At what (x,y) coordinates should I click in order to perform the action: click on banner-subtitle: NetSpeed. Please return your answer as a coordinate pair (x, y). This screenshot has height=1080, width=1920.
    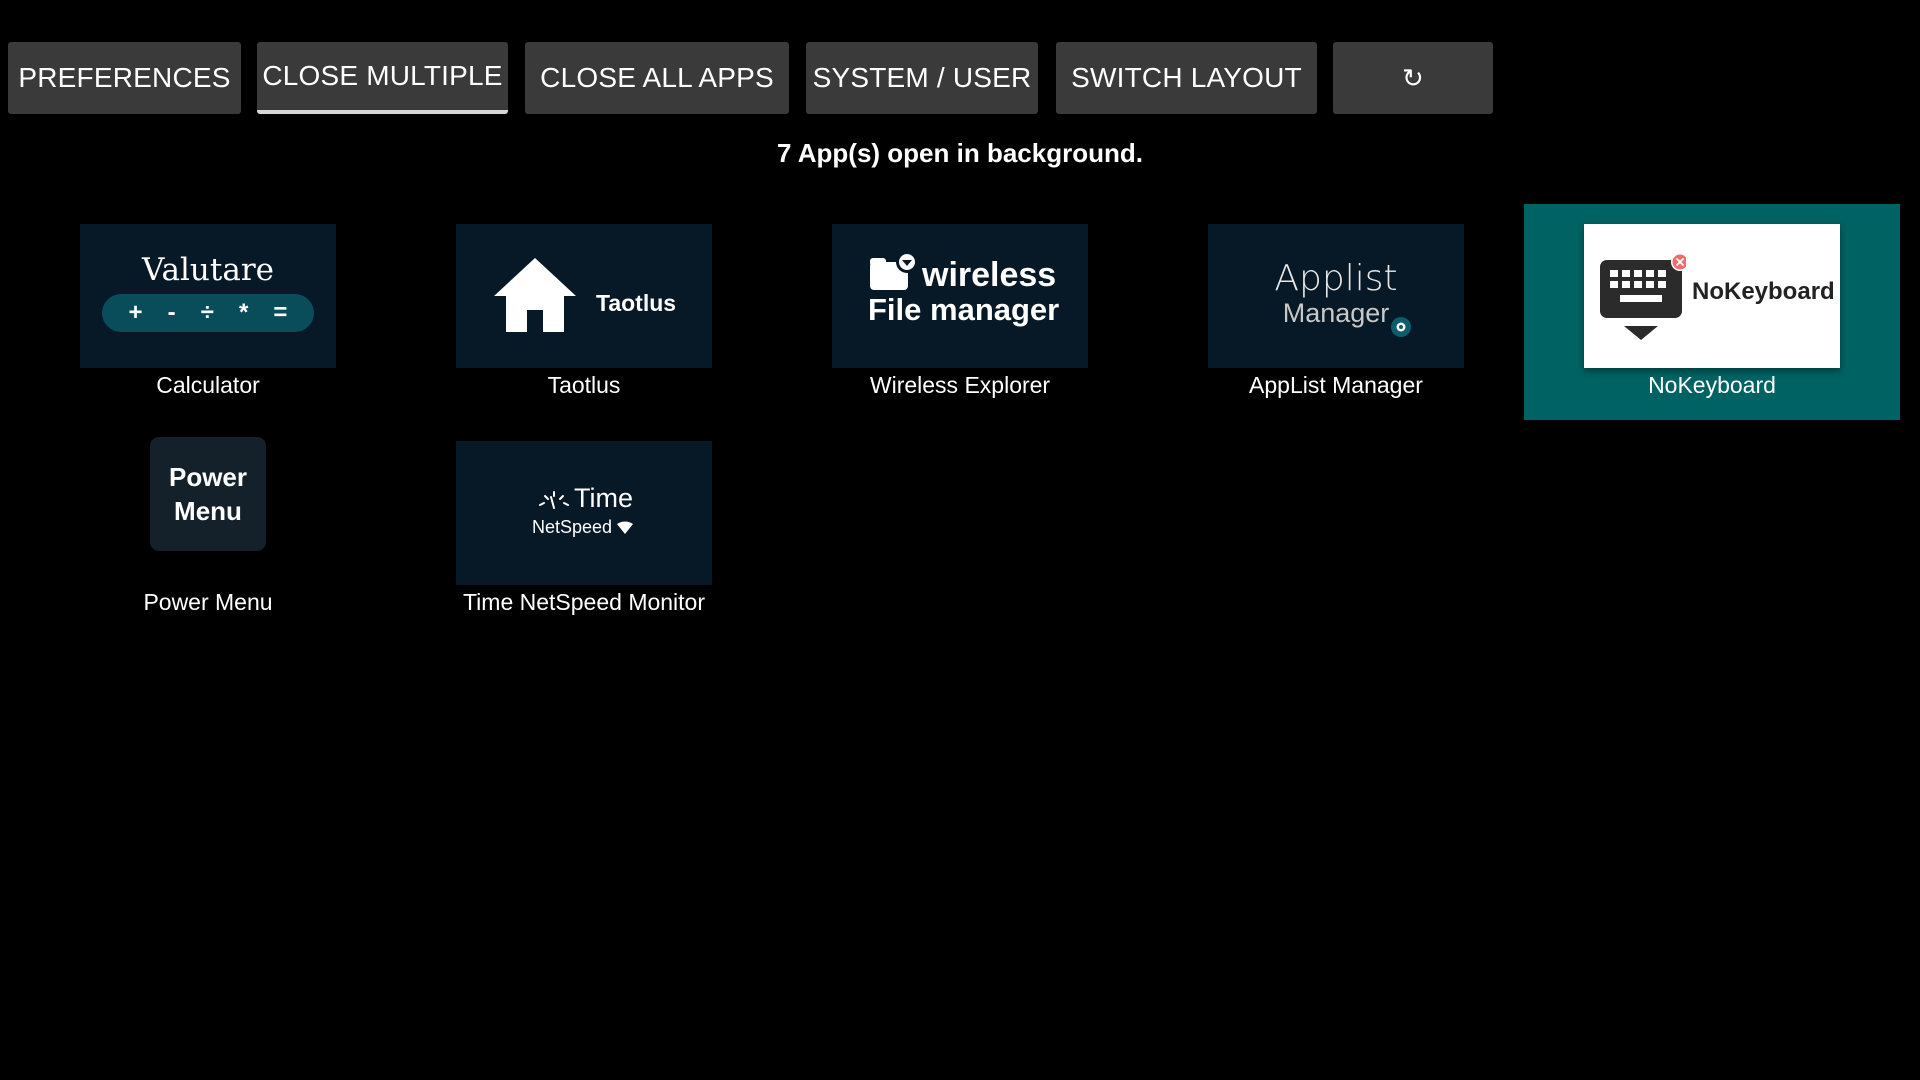
    Looking at the image, I should click on (572, 527).